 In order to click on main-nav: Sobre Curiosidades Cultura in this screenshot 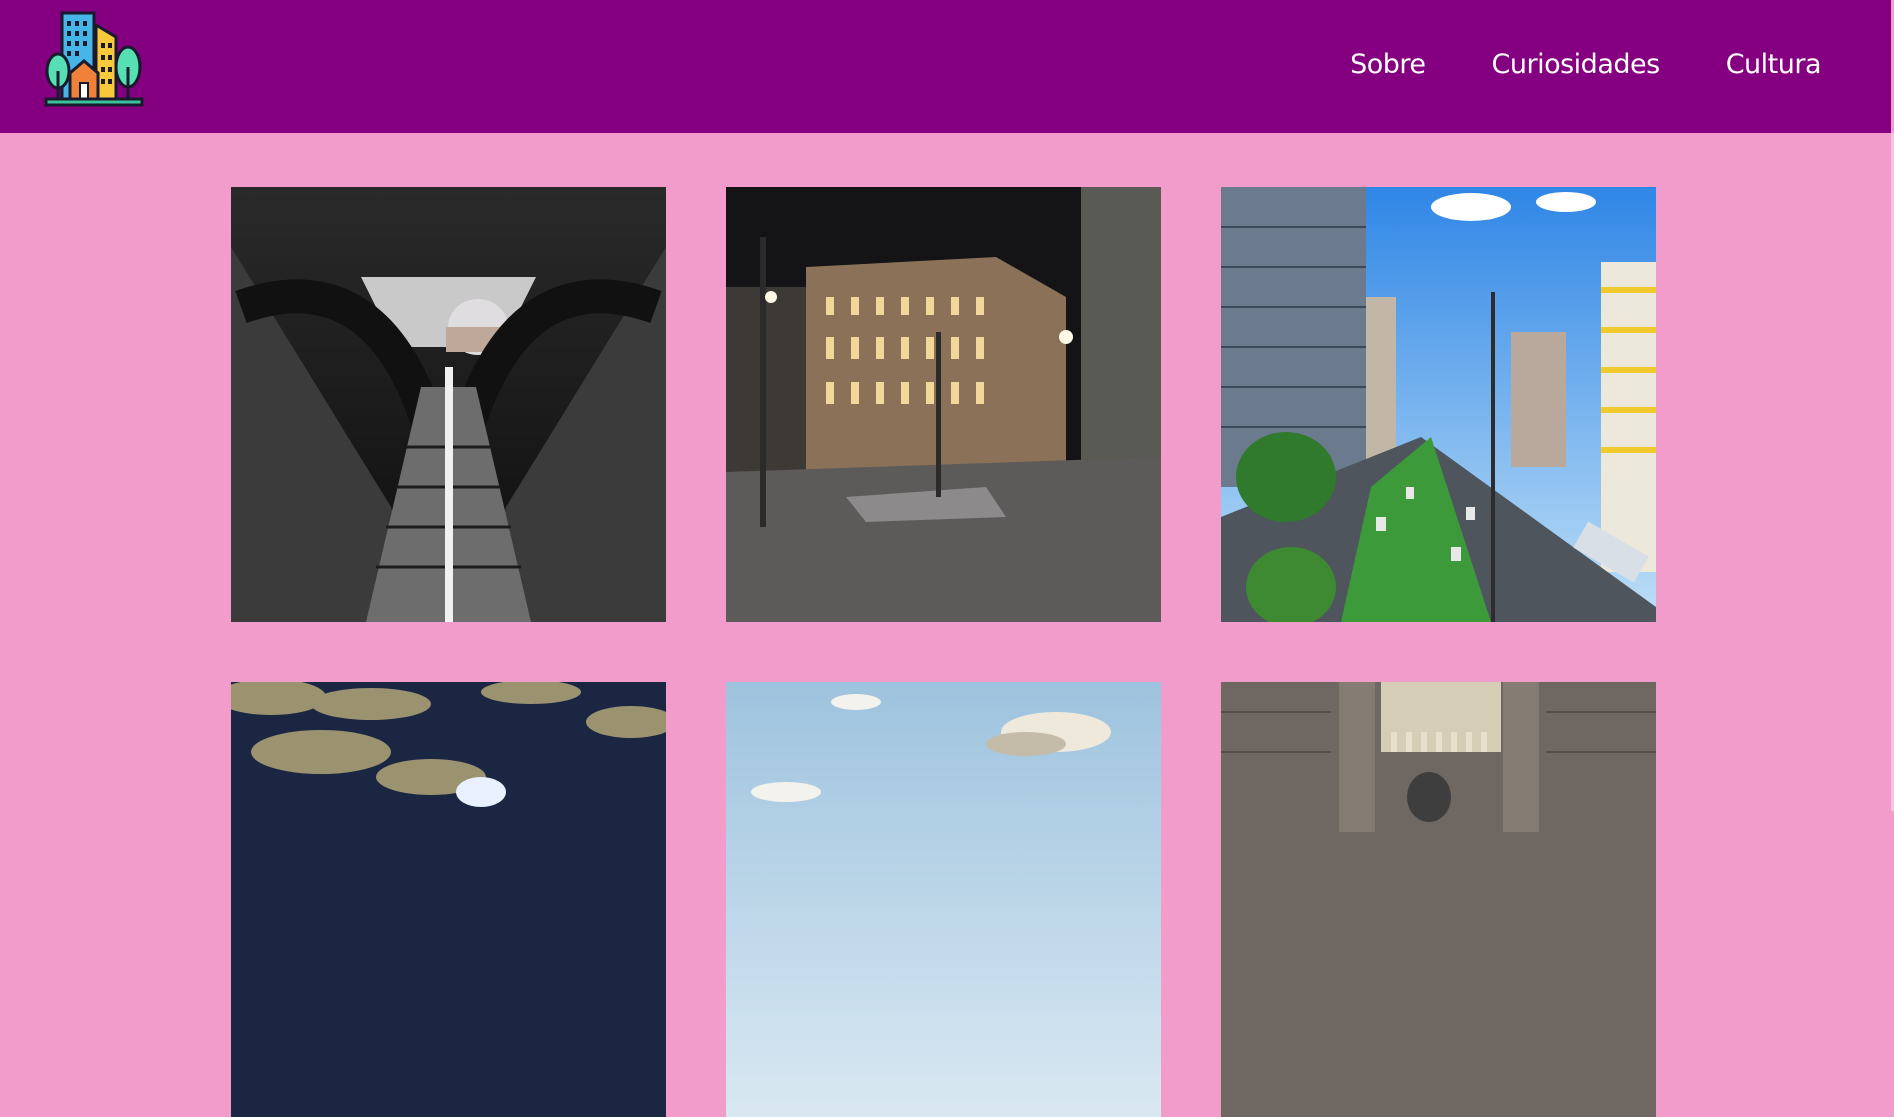, I will do `click(1552, 64)`.